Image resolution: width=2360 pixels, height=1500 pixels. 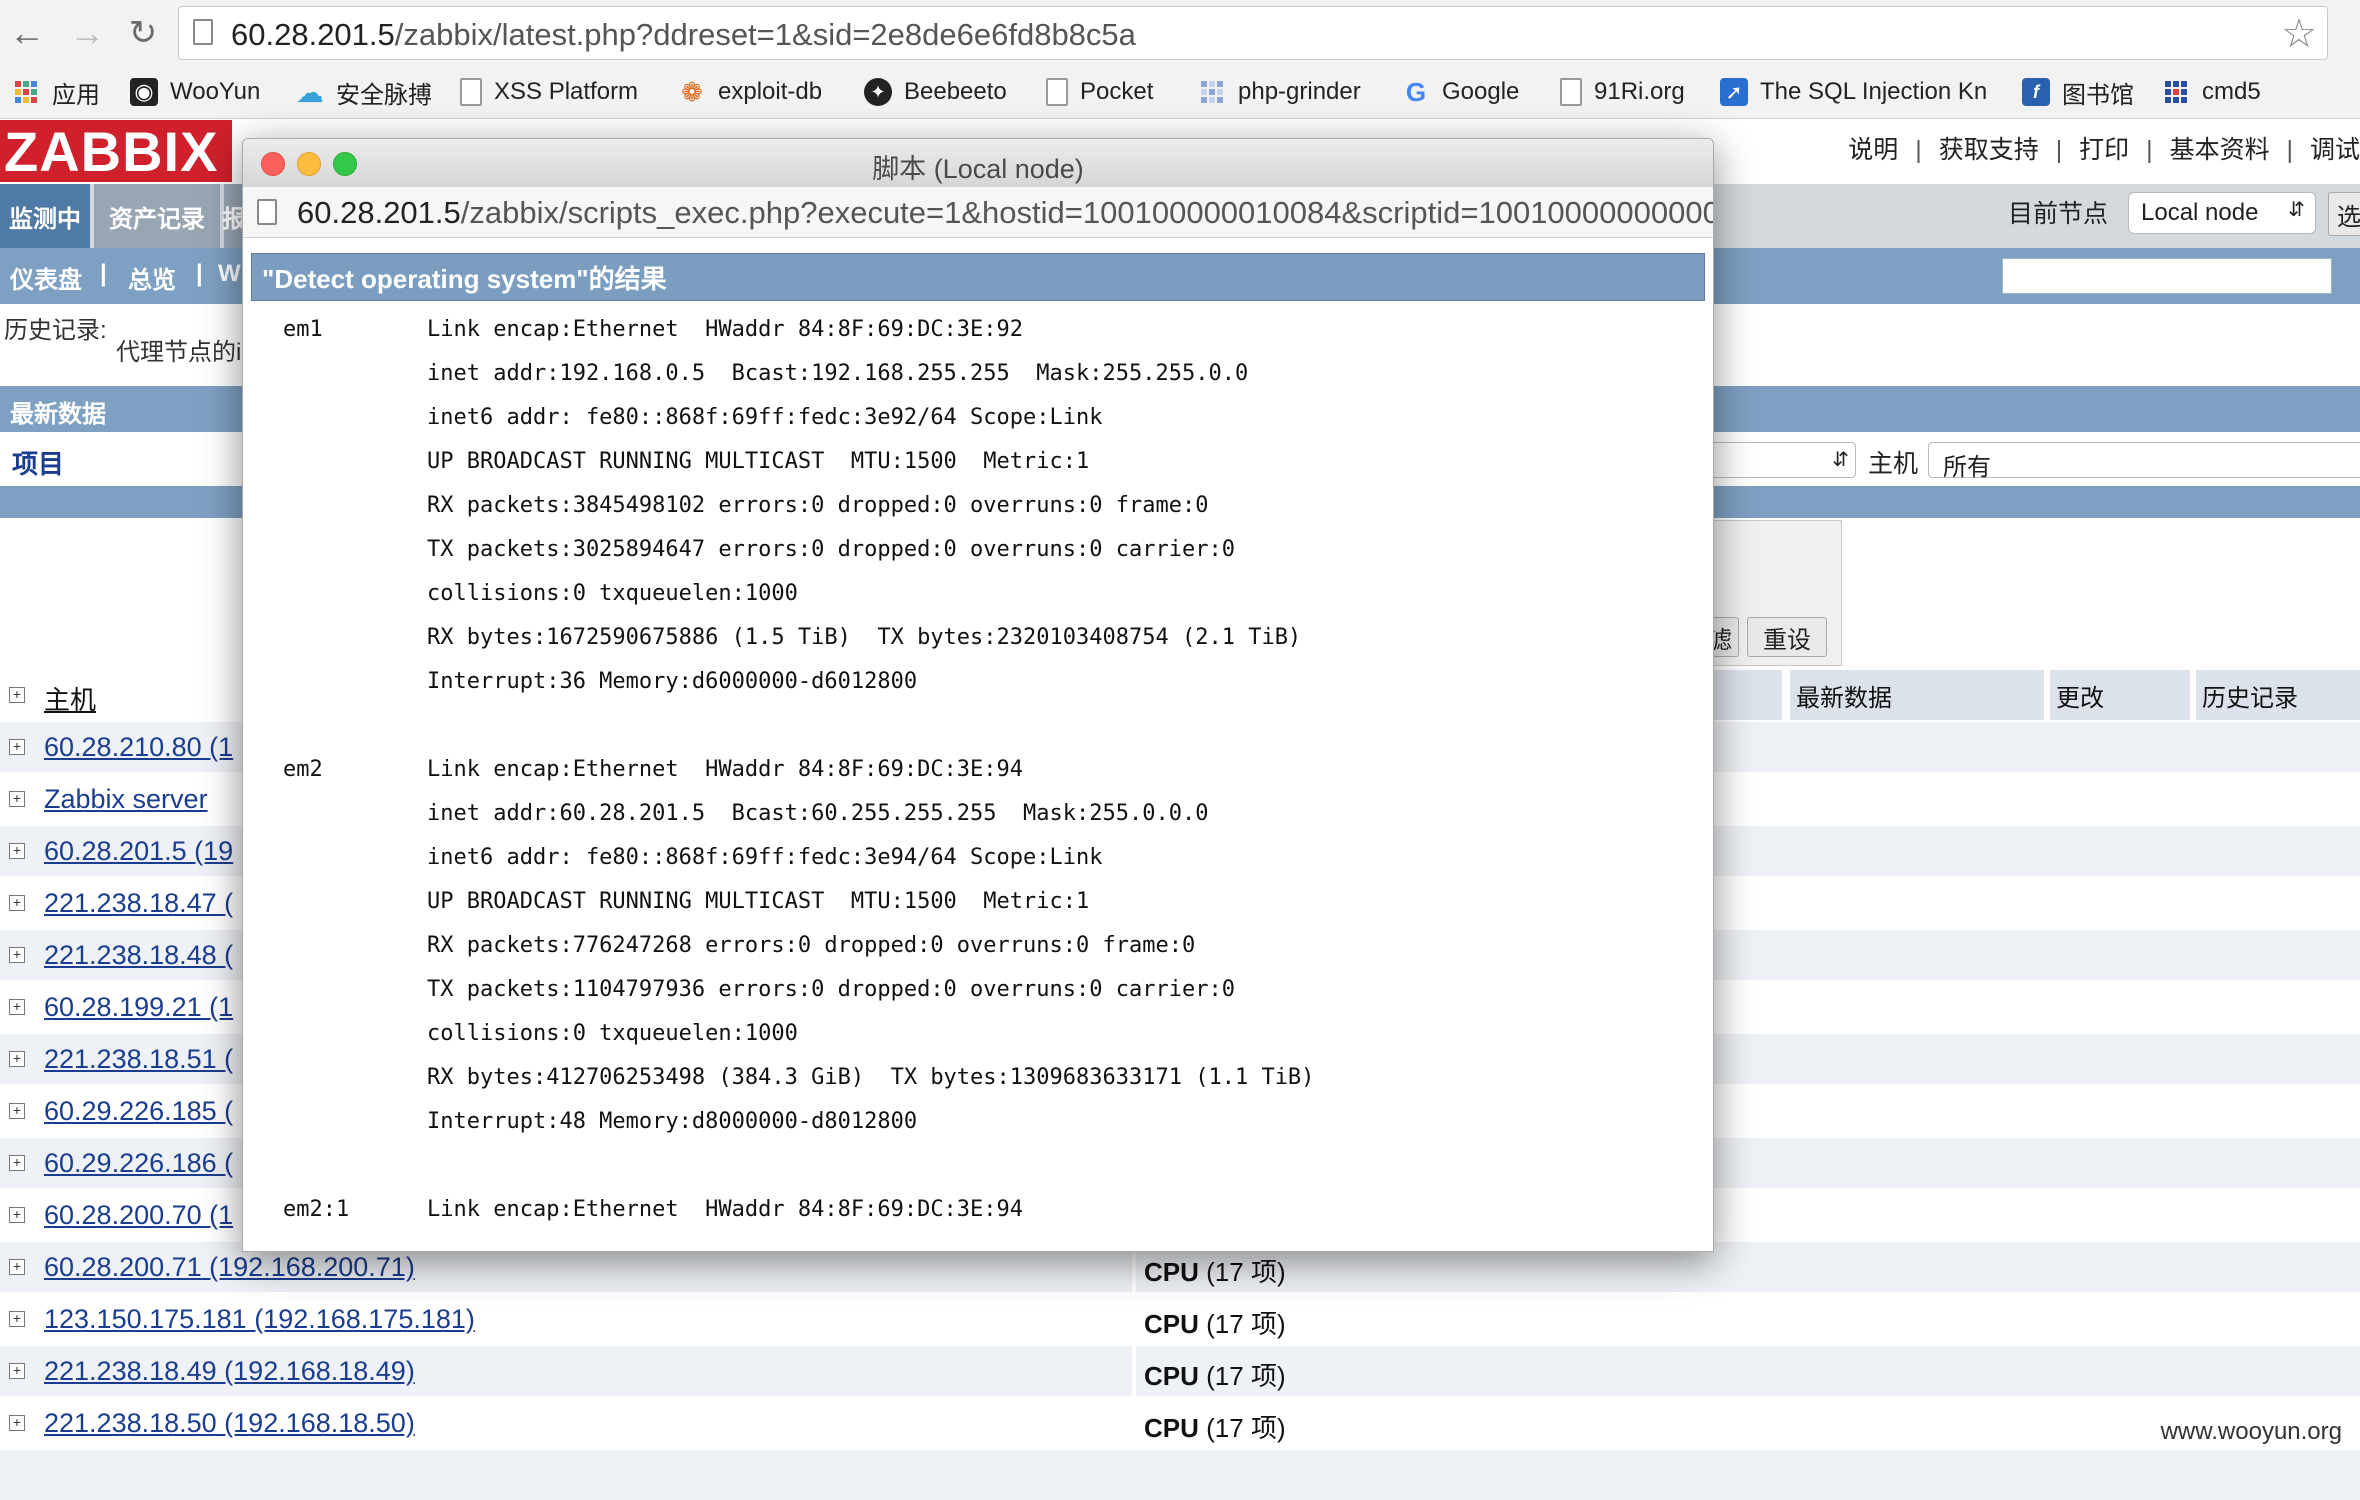 I want to click on zabbix-logo: ZABBIX, so click(x=116, y=151).